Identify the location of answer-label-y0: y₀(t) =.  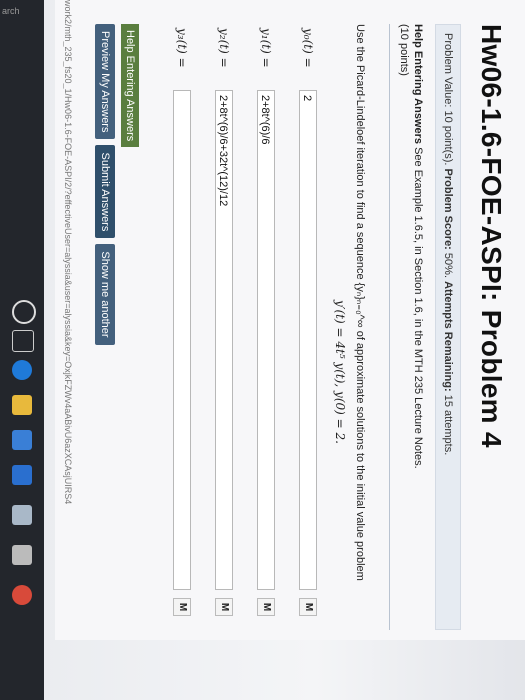
(308, 48).